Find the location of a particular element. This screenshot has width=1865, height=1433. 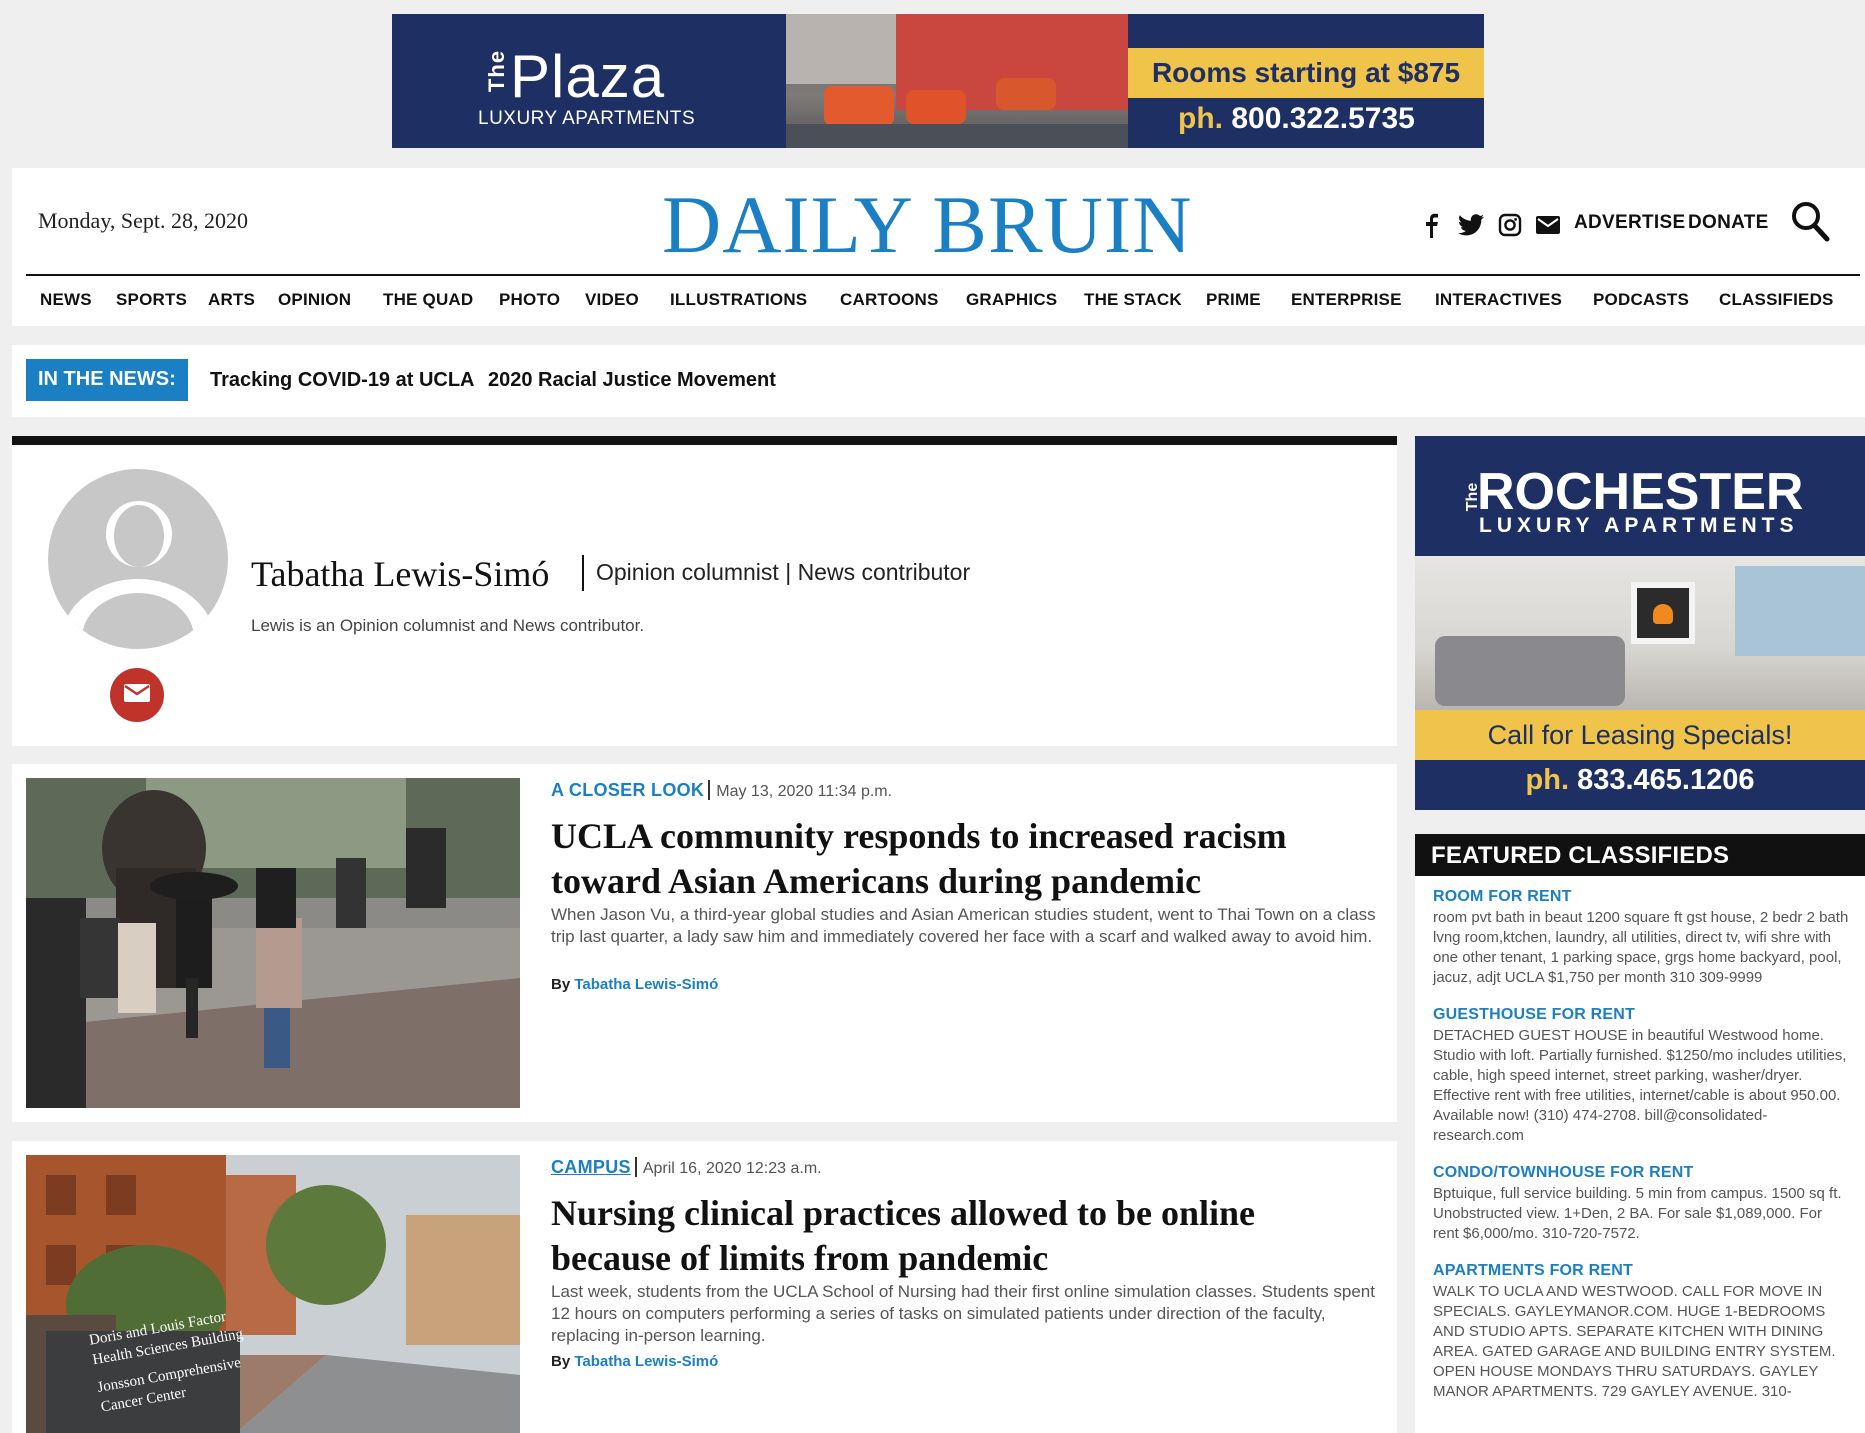

author-email-button is located at coordinates (137, 695).